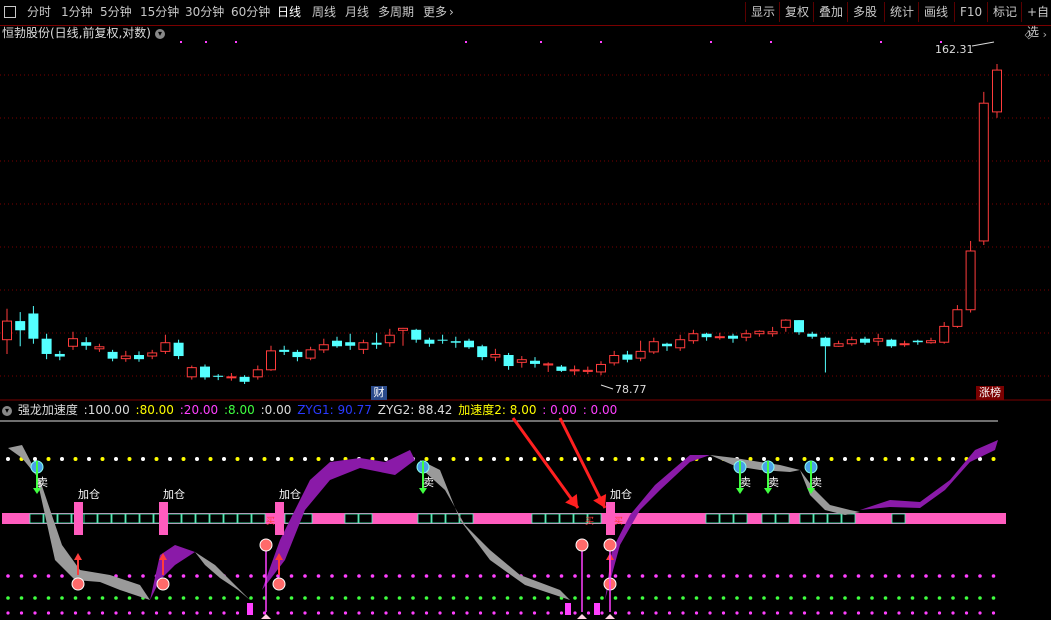 The width and height of the screenshot is (1051, 620). Describe the element at coordinates (78, 518) in the screenshot. I see `add-position-marker` at that location.